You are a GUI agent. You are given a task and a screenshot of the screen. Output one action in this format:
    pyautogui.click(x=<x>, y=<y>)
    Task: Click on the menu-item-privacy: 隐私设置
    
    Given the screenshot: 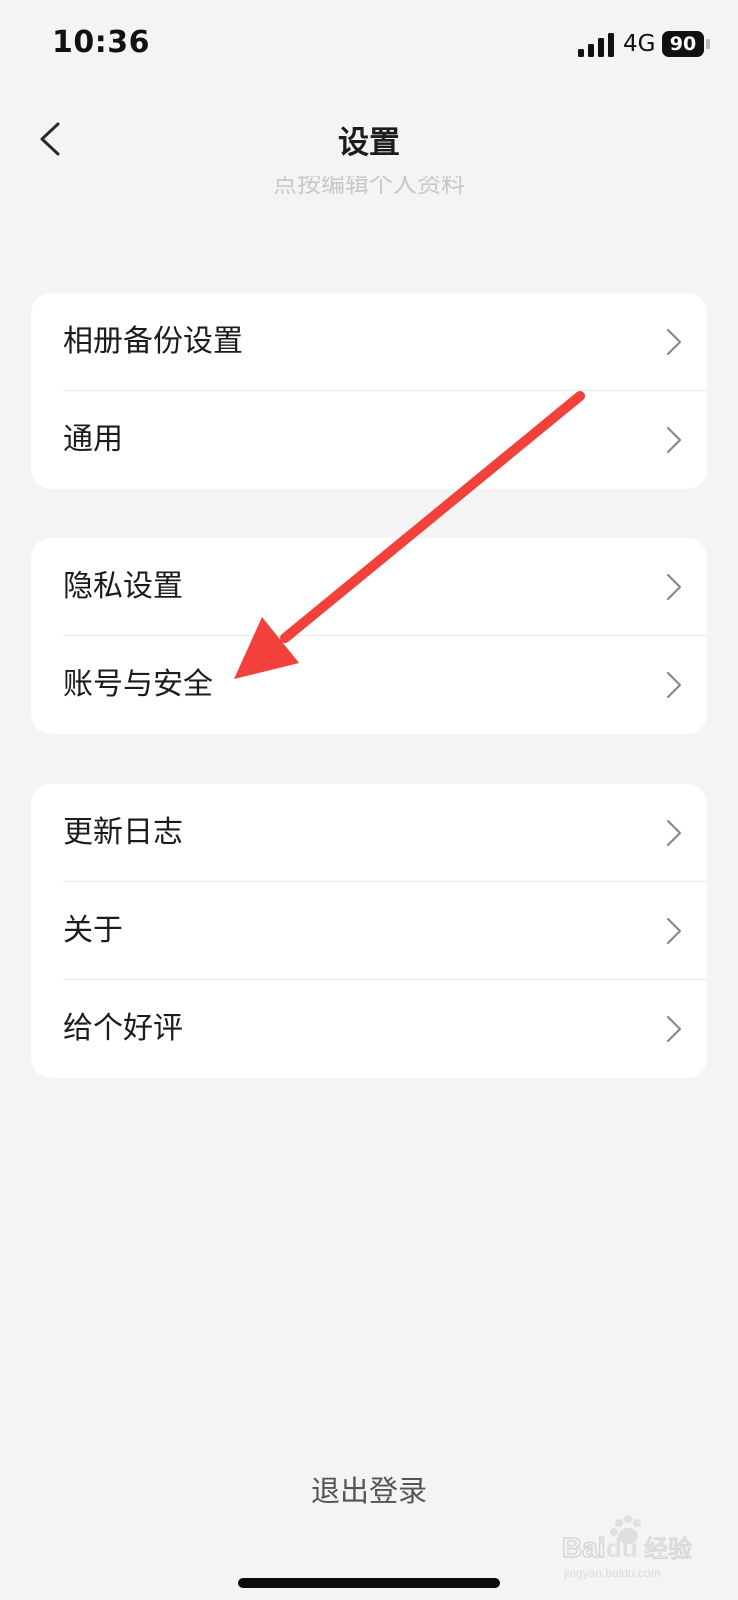 What is the action you would take?
    pyautogui.click(x=369, y=587)
    